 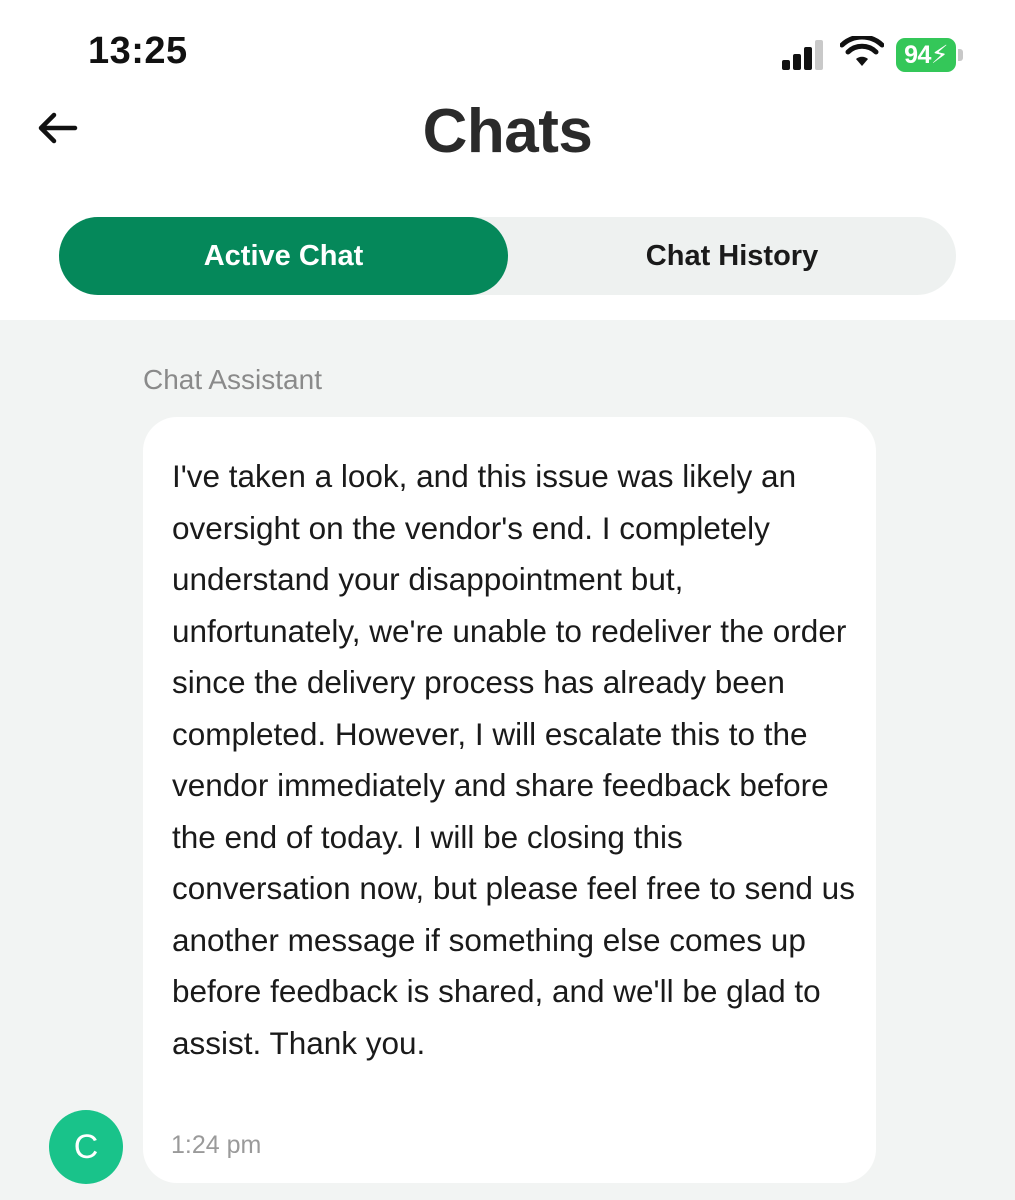 I want to click on battery-charging-icon: 94⚡, so click(x=931, y=55).